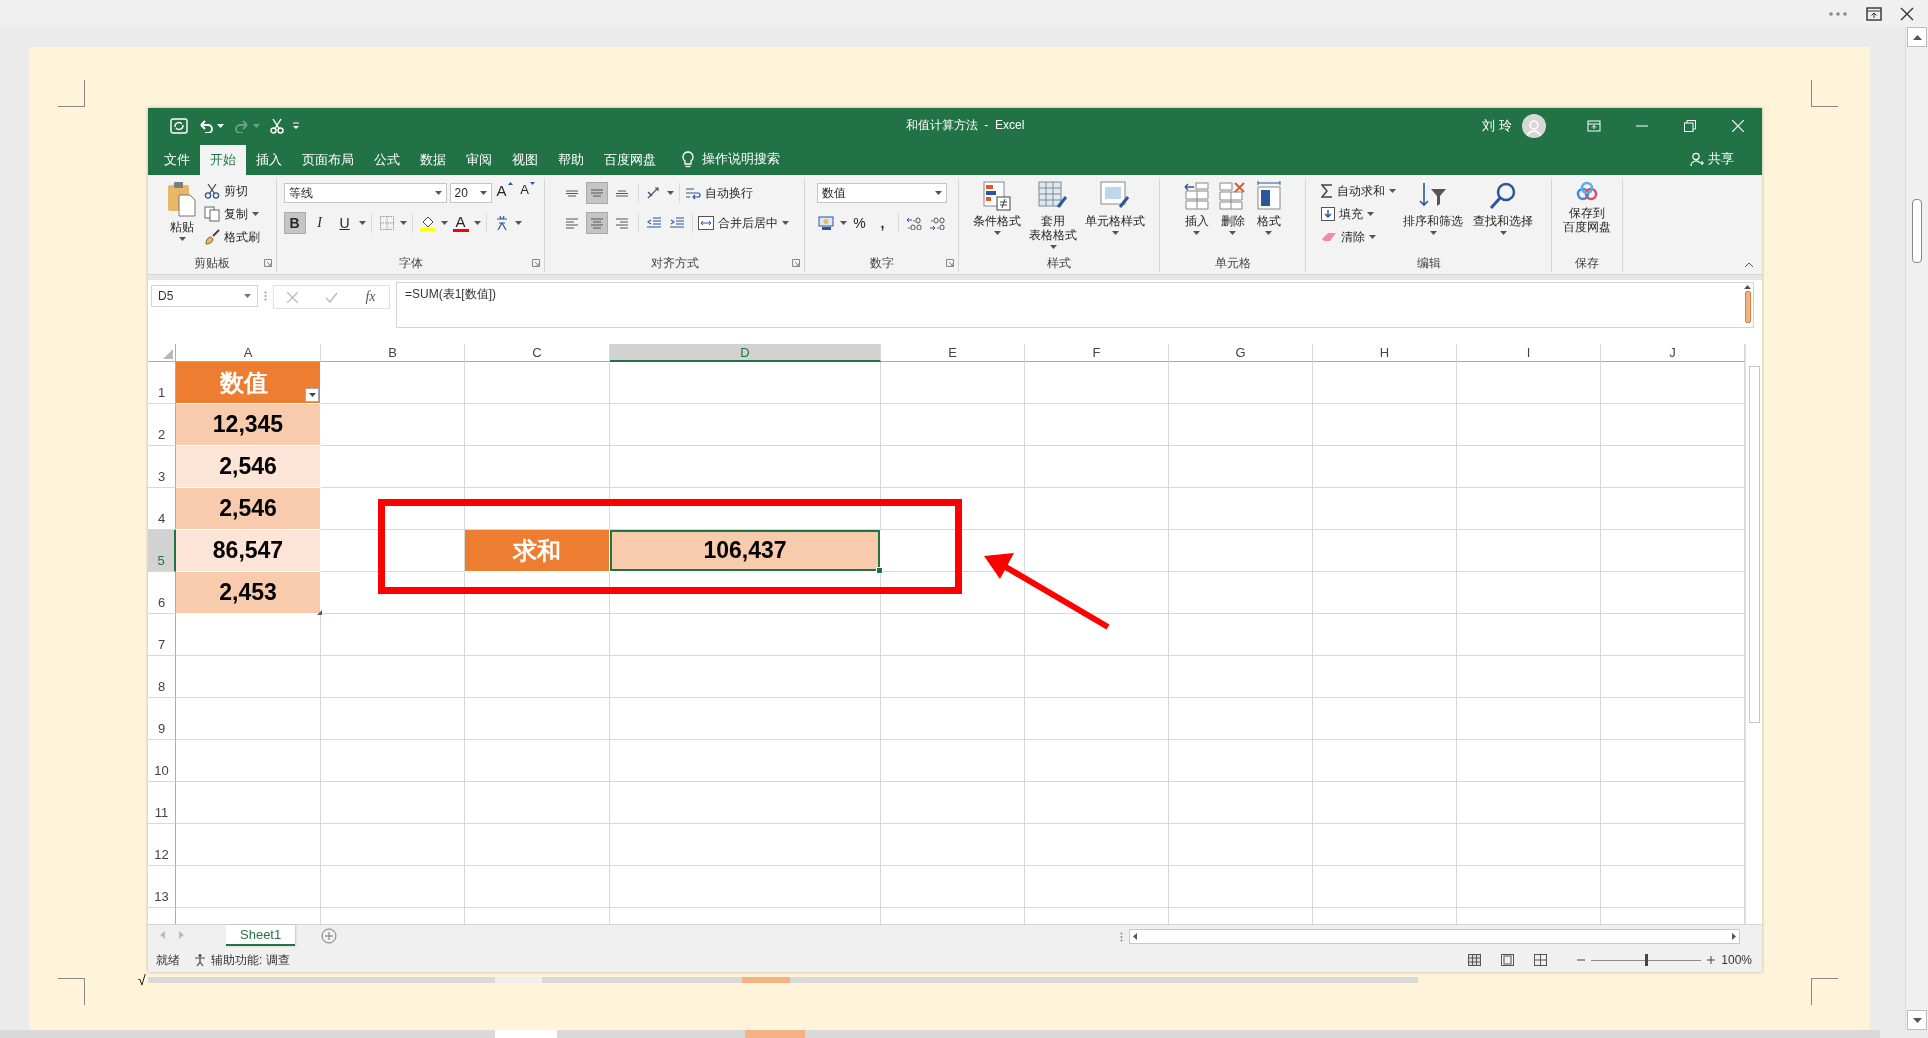 The image size is (1928, 1038). Describe the element at coordinates (745, 353) in the screenshot. I see `column-header: D` at that location.